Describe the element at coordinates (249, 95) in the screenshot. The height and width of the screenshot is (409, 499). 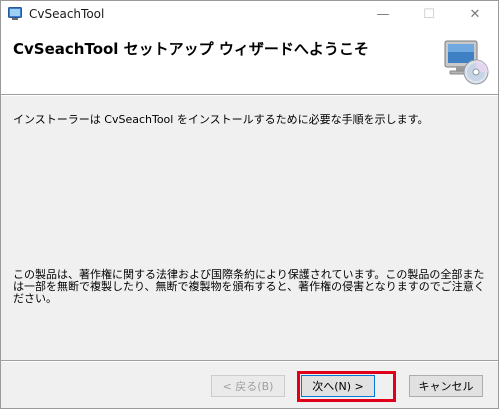
I see `header-divider` at that location.